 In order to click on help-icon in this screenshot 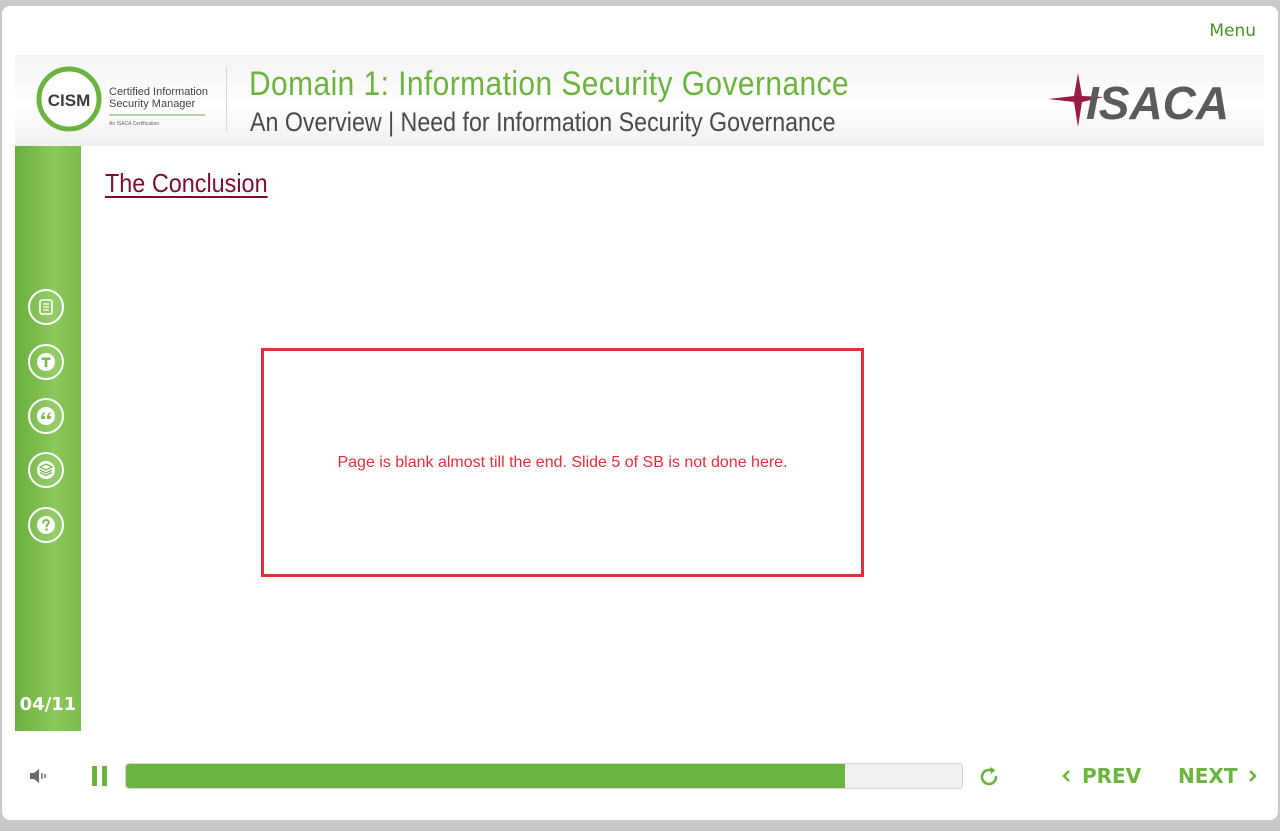, I will do `click(46, 525)`.